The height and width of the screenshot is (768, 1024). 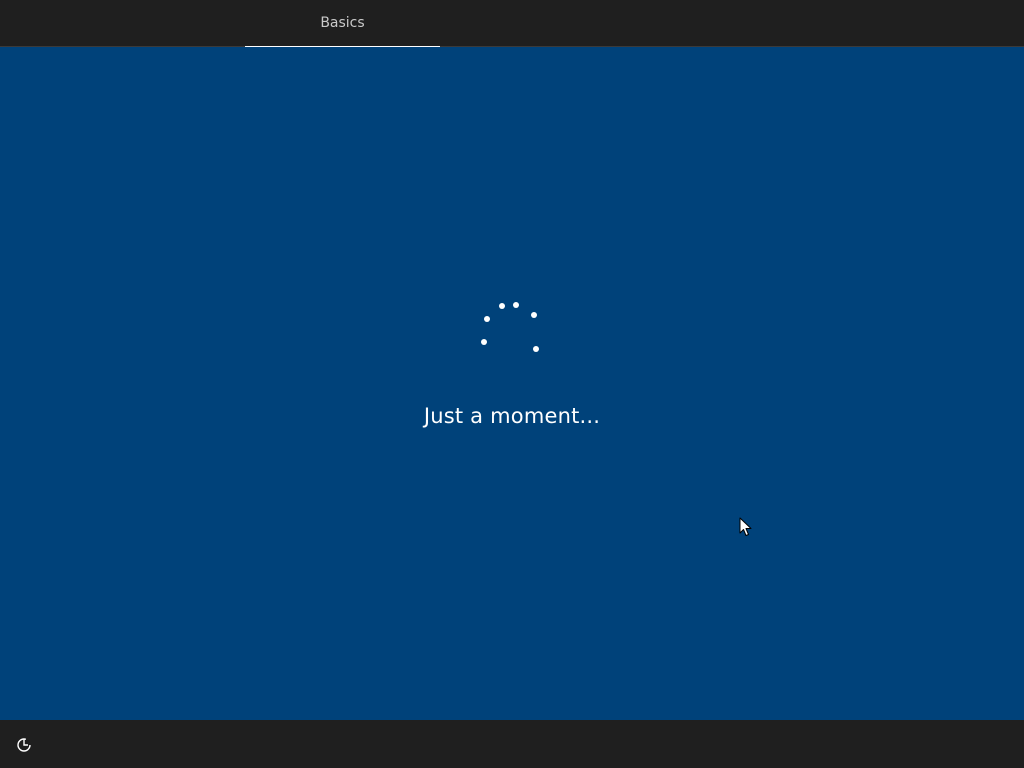 I want to click on tab-basics: Basics, so click(x=342, y=24).